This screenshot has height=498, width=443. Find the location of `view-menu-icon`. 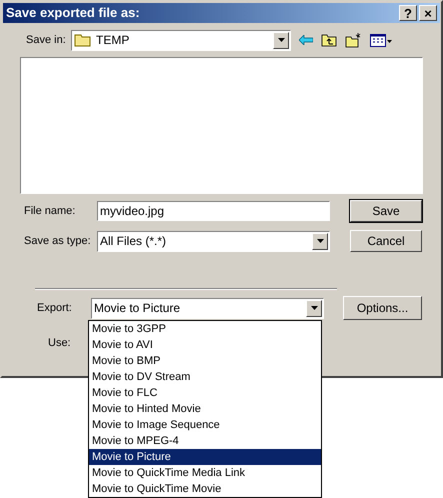

view-menu-icon is located at coordinates (381, 40).